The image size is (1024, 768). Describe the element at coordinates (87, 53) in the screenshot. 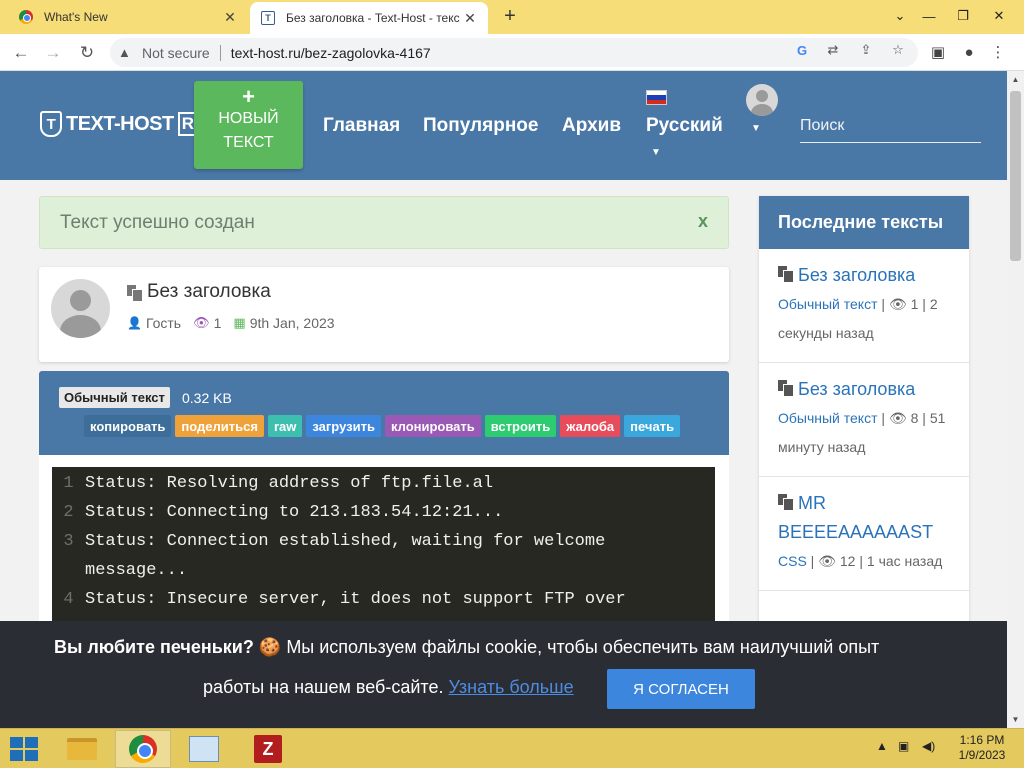

I see `reload-button: ↻` at that location.